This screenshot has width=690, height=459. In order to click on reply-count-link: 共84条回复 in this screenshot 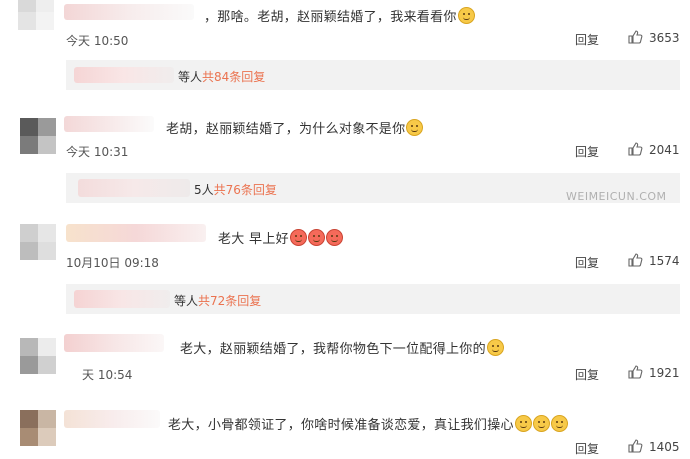, I will do `click(233, 77)`.